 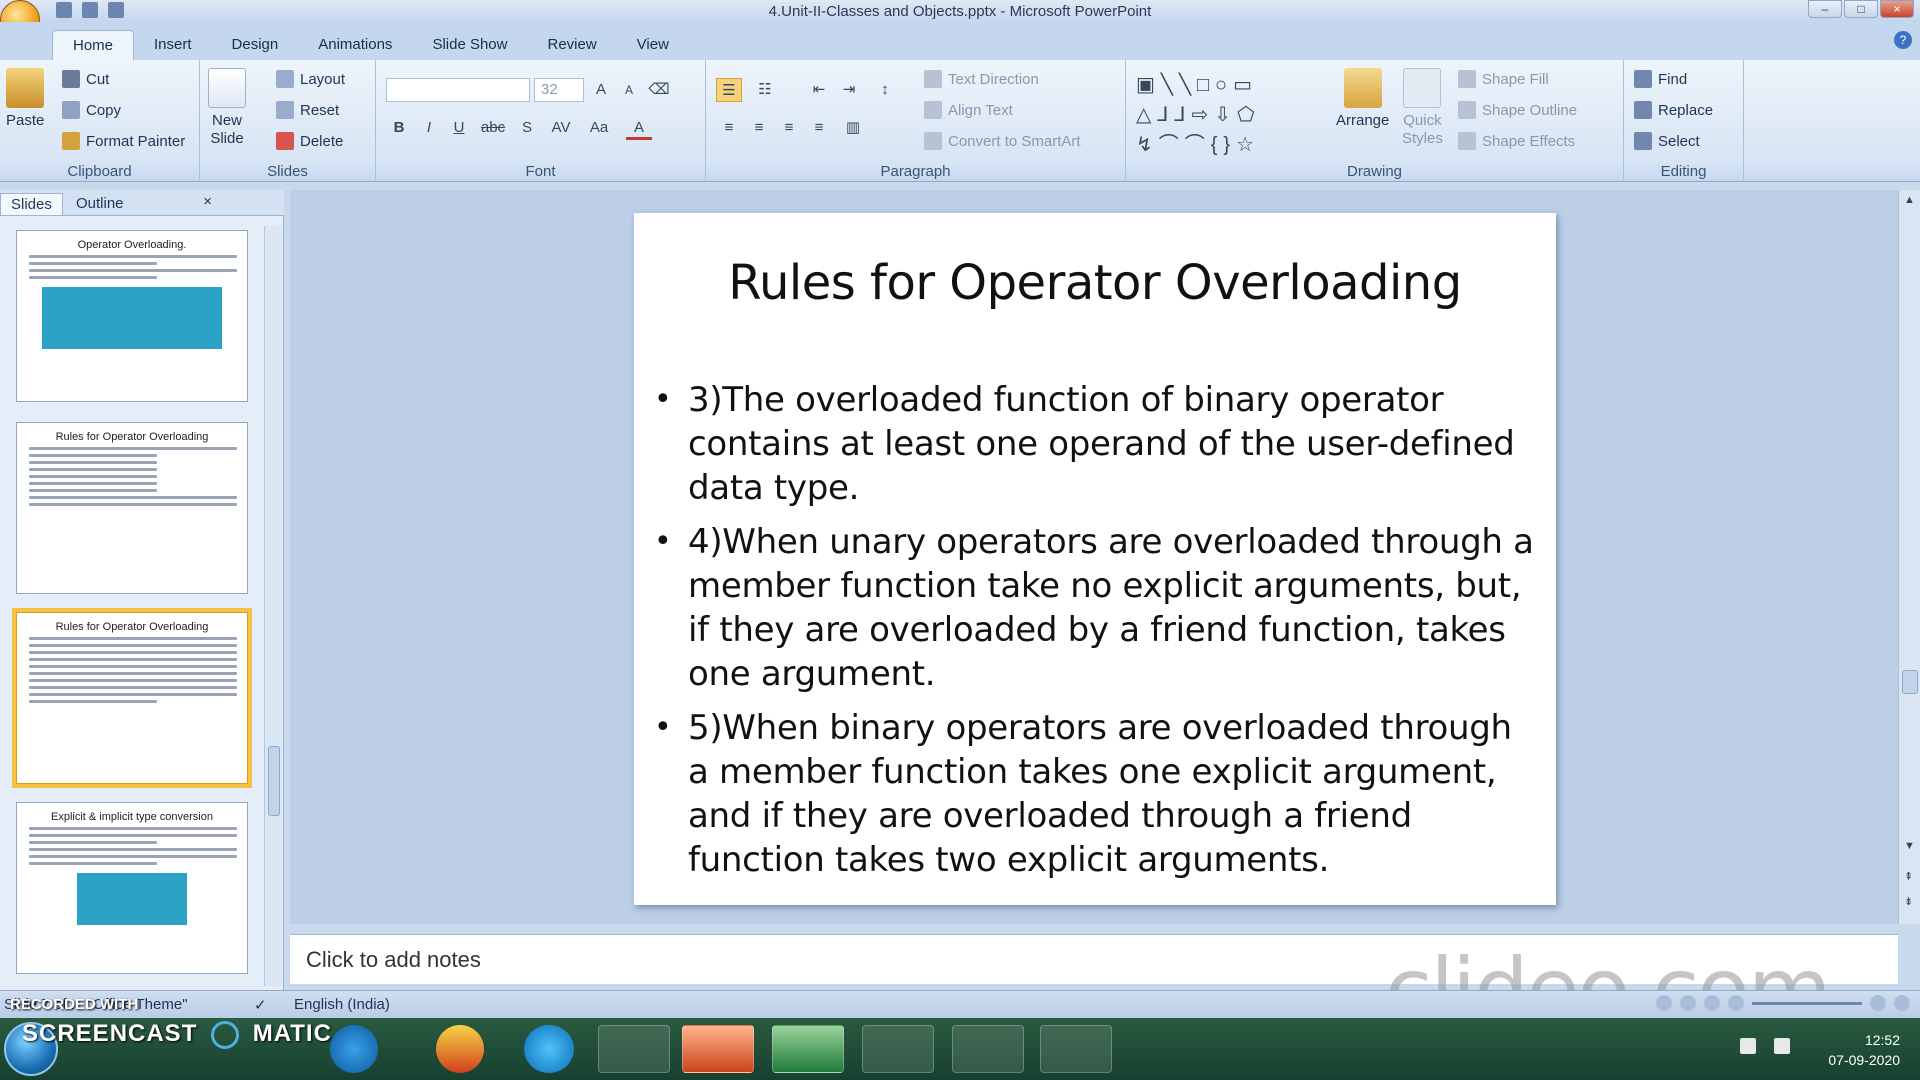 What do you see at coordinates (1712, 1003) in the screenshot?
I see `slideshow-view-icon` at bounding box center [1712, 1003].